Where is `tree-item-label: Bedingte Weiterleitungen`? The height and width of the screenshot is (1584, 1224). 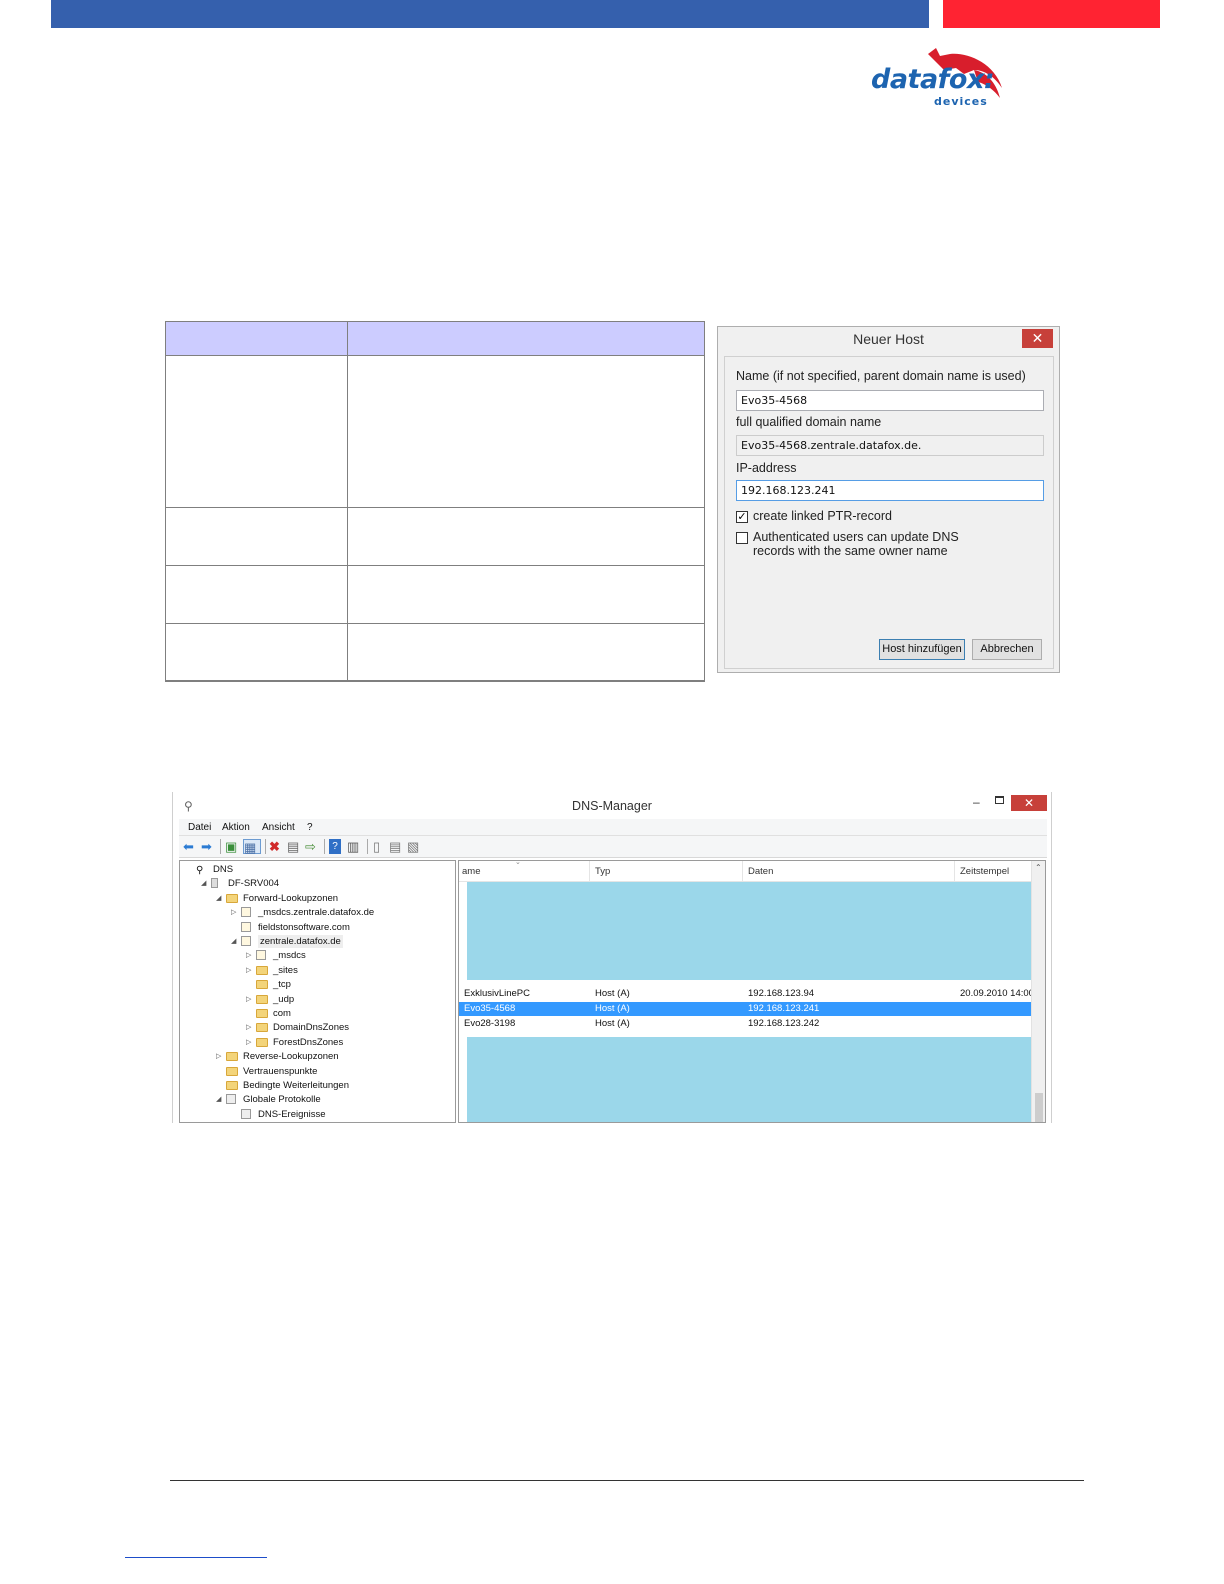 tree-item-label: Bedingte Weiterleitungen is located at coordinates (296, 1085).